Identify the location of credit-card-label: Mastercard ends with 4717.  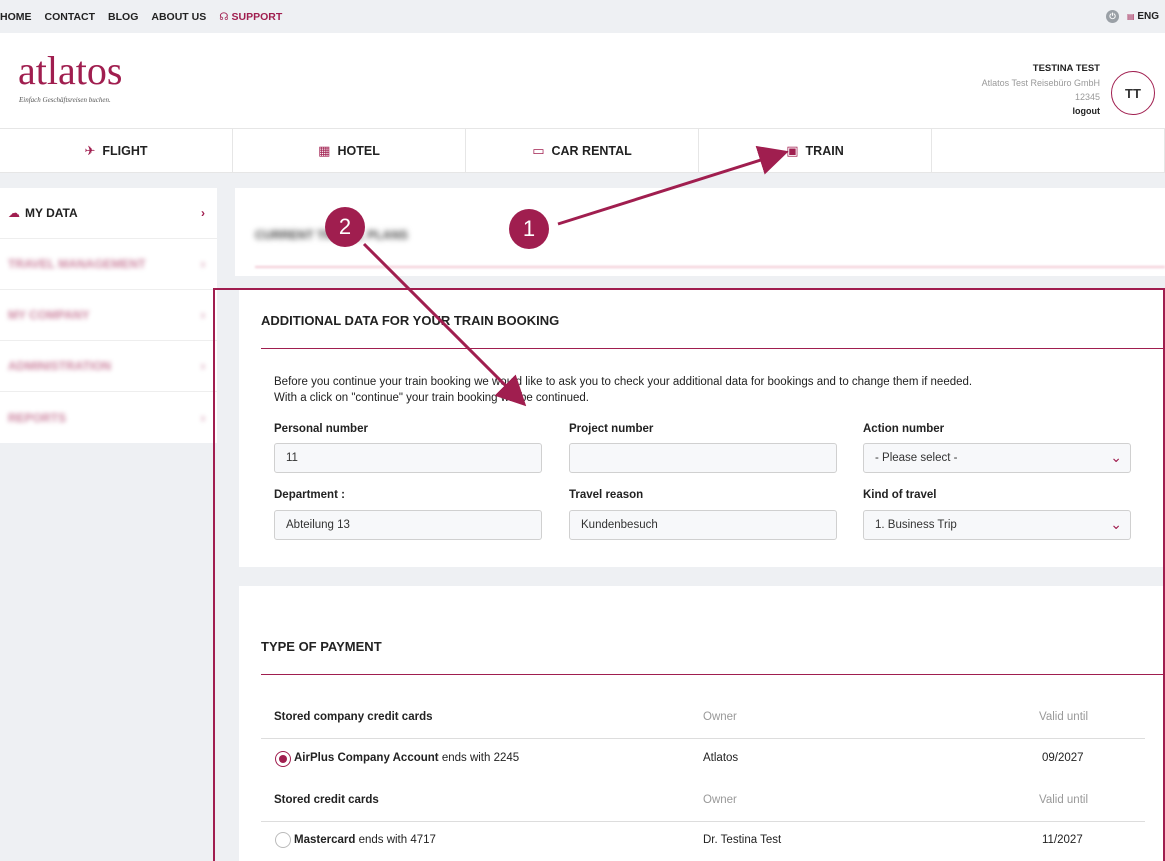
(365, 840).